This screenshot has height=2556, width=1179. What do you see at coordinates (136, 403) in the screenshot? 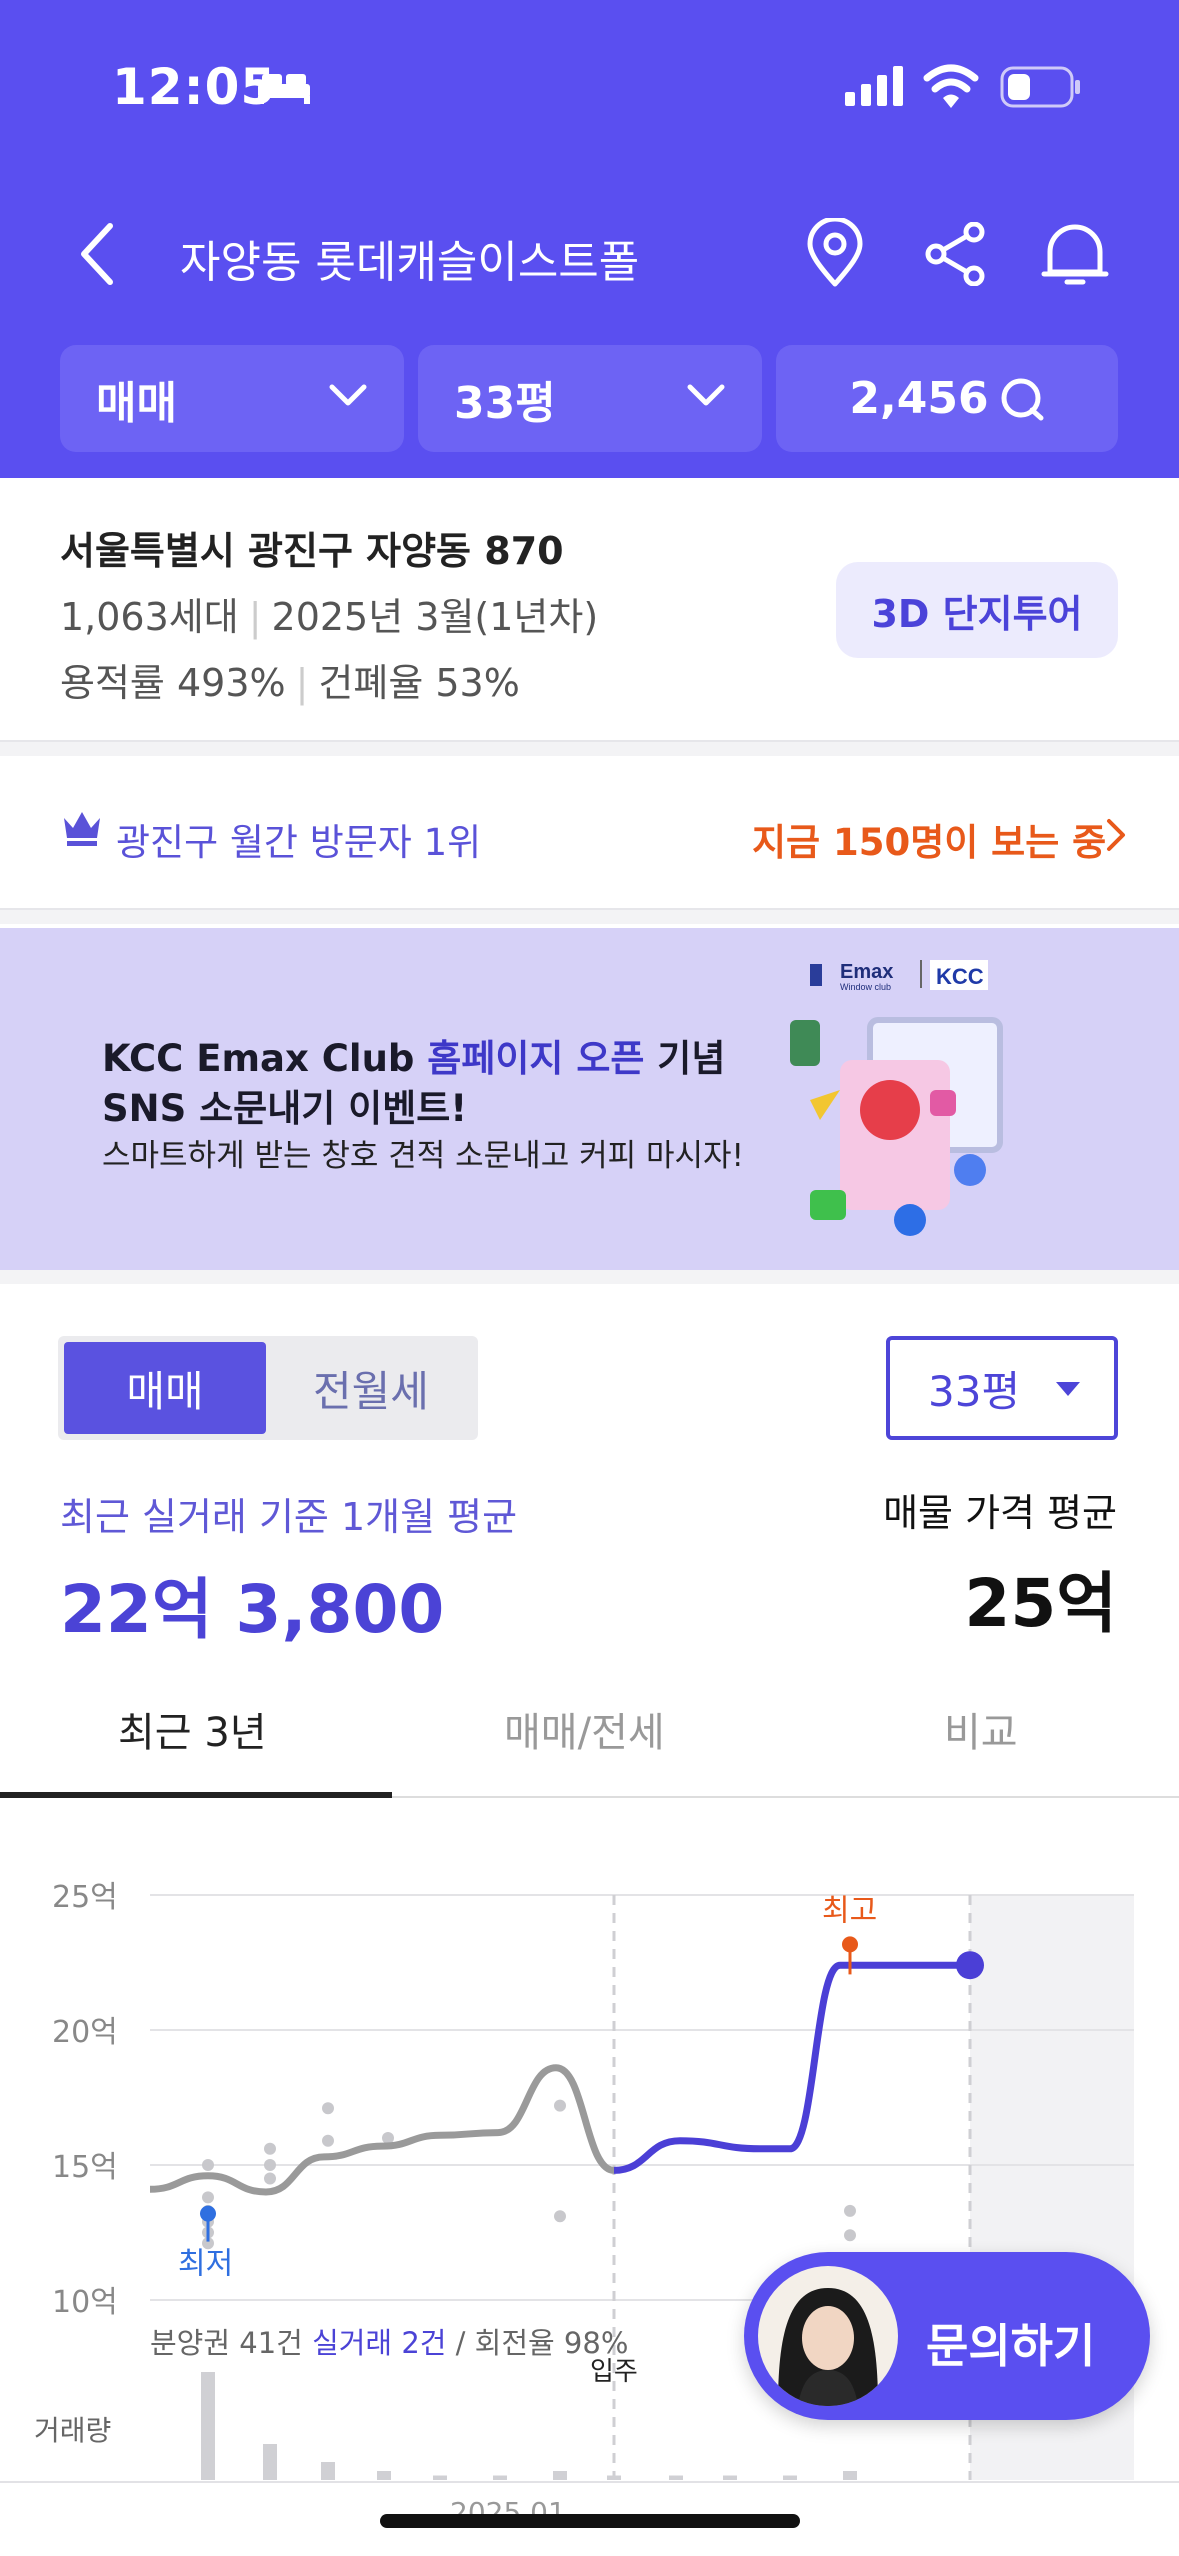
I see `trade-type-label: 매매` at bounding box center [136, 403].